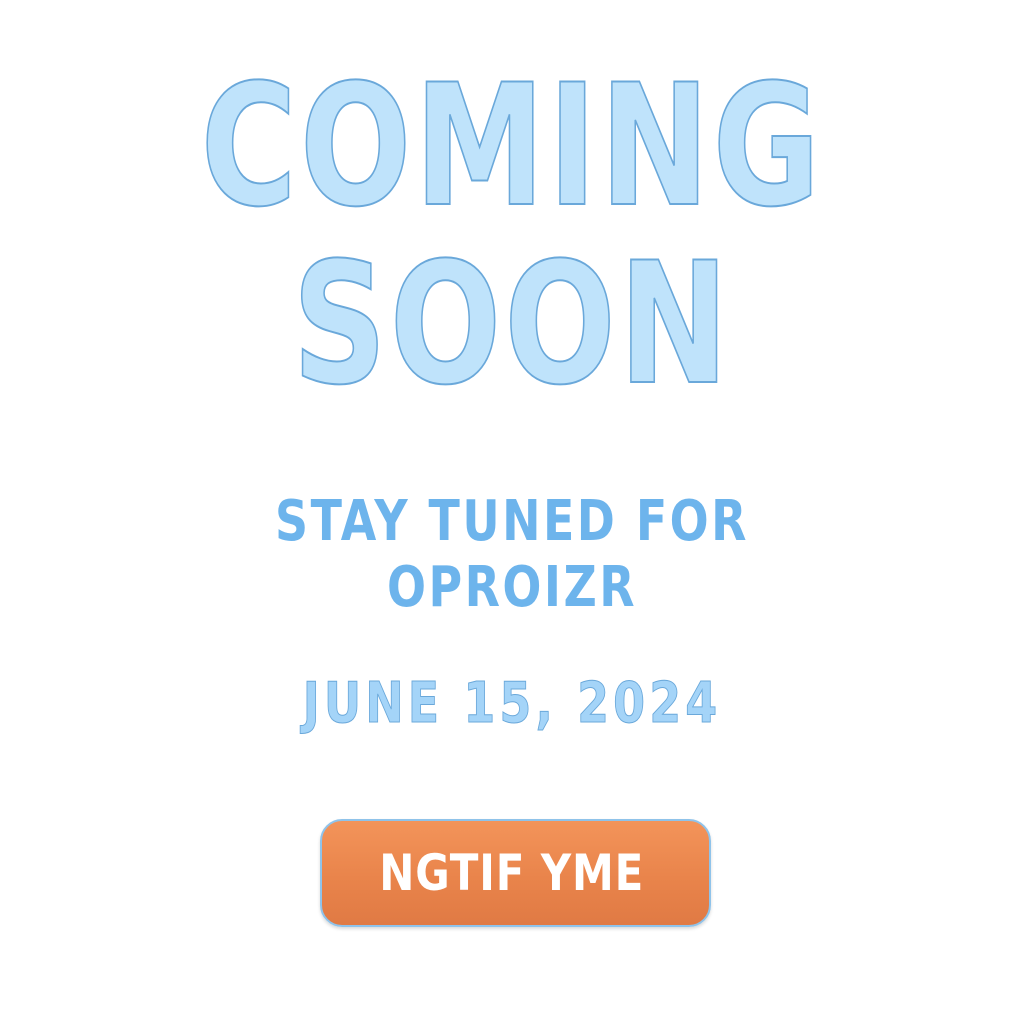 This screenshot has width=1024, height=1024. I want to click on subheading-line-1: STAY TUNED FOR, so click(512, 521).